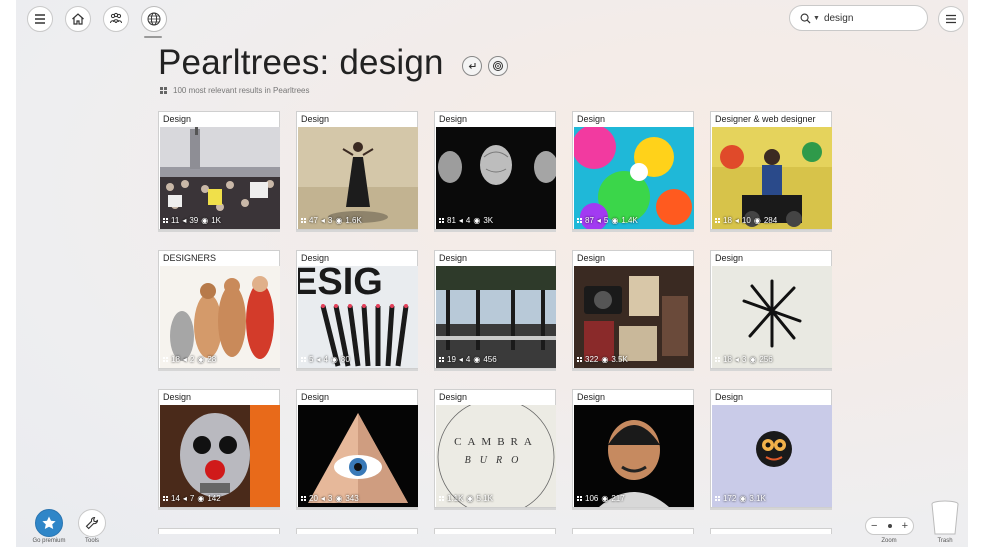 The image size is (984, 547). Describe the element at coordinates (154, 19) in the screenshot. I see `explore-button` at that location.